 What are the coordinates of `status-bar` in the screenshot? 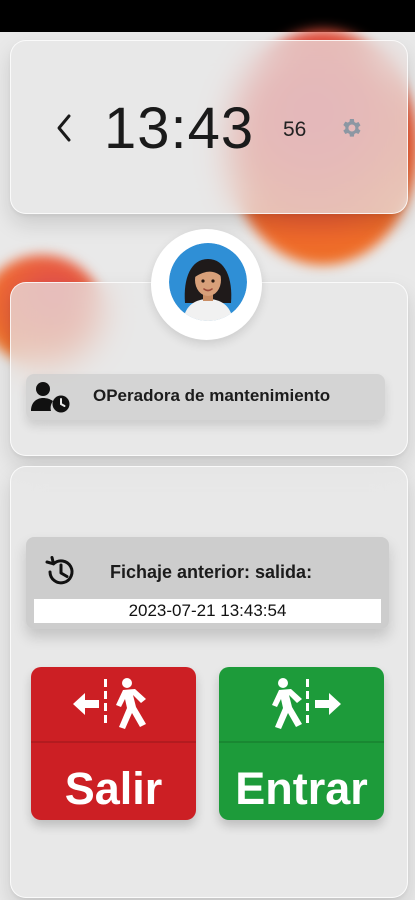 It's located at (207, 16).